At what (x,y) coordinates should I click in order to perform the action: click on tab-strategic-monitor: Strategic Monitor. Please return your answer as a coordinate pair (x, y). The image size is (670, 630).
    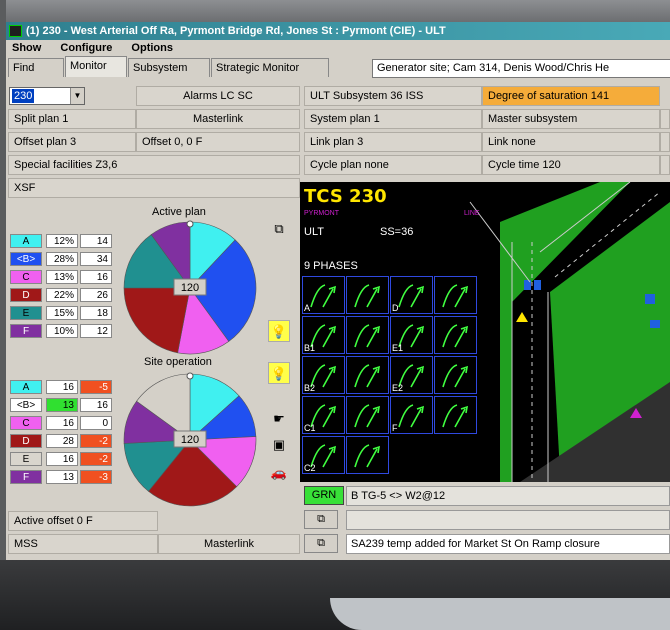
    Looking at the image, I should click on (270, 67).